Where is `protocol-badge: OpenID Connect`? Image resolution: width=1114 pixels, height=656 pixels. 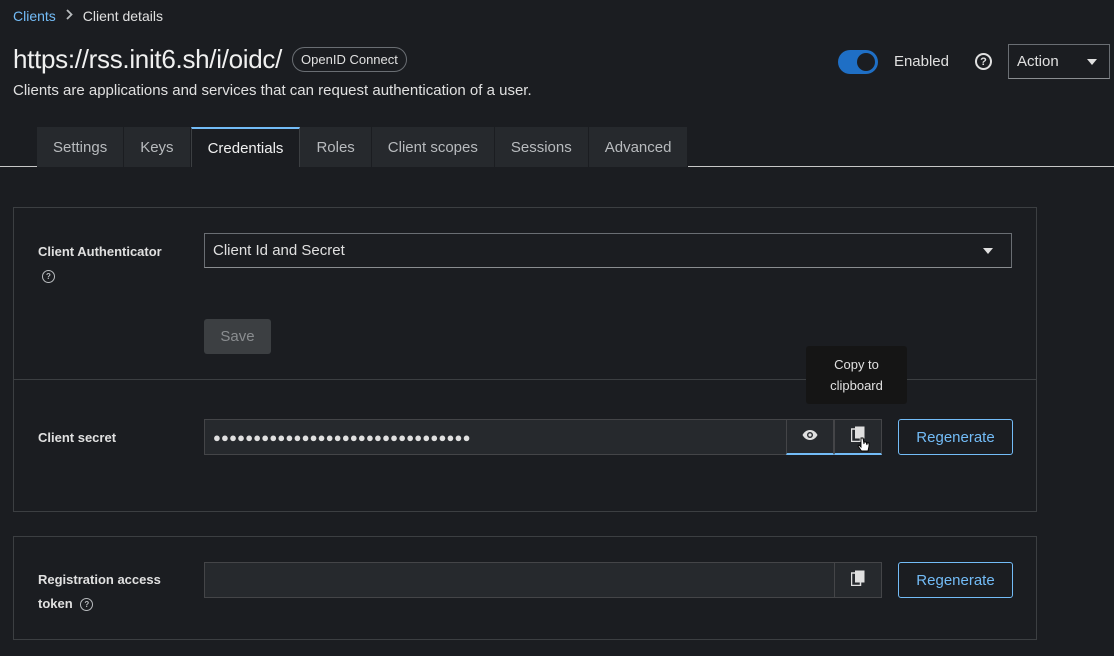 protocol-badge: OpenID Connect is located at coordinates (349, 59).